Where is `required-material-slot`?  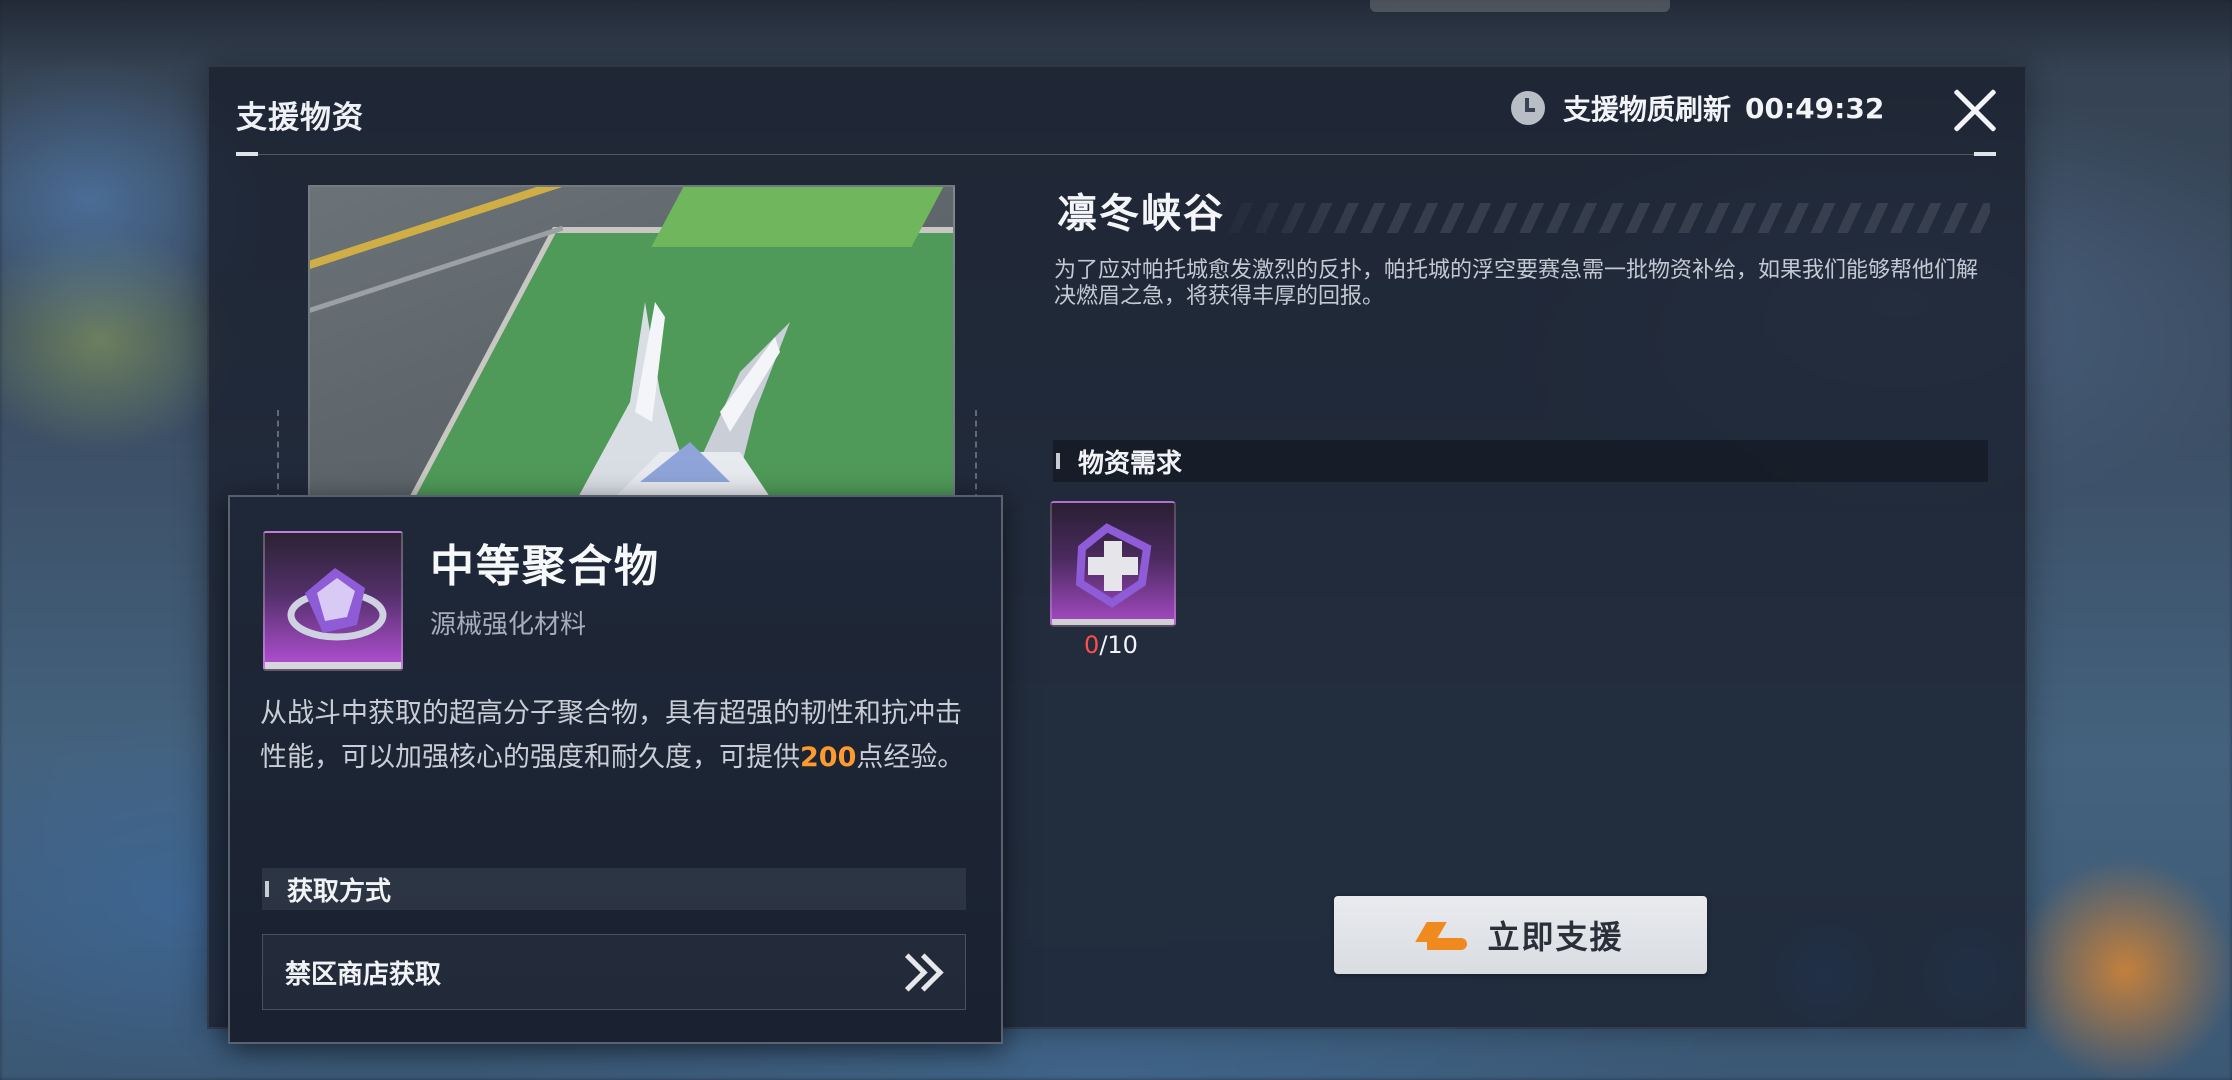
required-material-slot is located at coordinates (1113, 564).